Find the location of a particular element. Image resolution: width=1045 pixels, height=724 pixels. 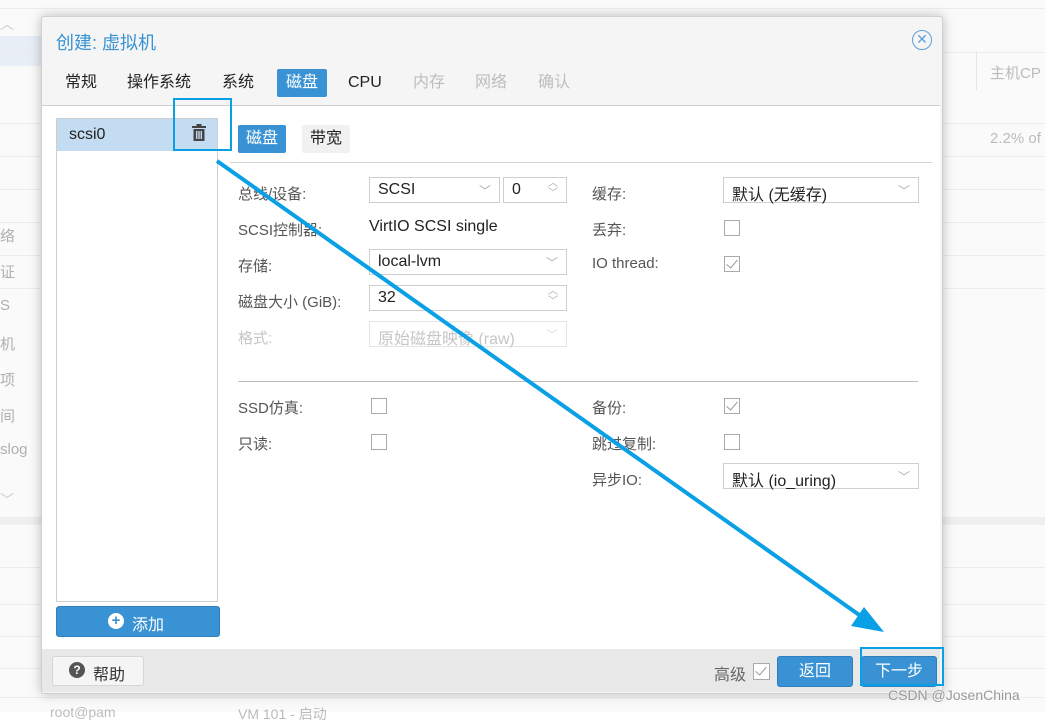

background-sidebar-label: S is located at coordinates (5, 305).